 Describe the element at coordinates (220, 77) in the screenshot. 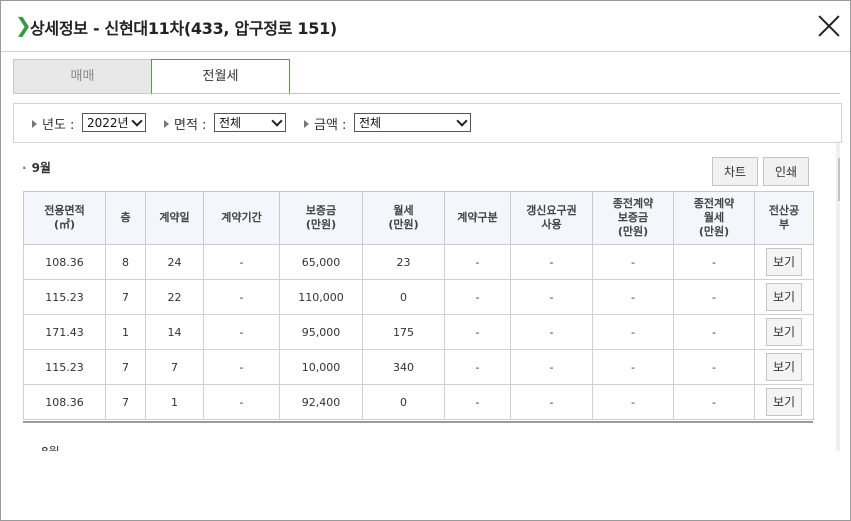

I see `tab-rent: 전월세` at that location.